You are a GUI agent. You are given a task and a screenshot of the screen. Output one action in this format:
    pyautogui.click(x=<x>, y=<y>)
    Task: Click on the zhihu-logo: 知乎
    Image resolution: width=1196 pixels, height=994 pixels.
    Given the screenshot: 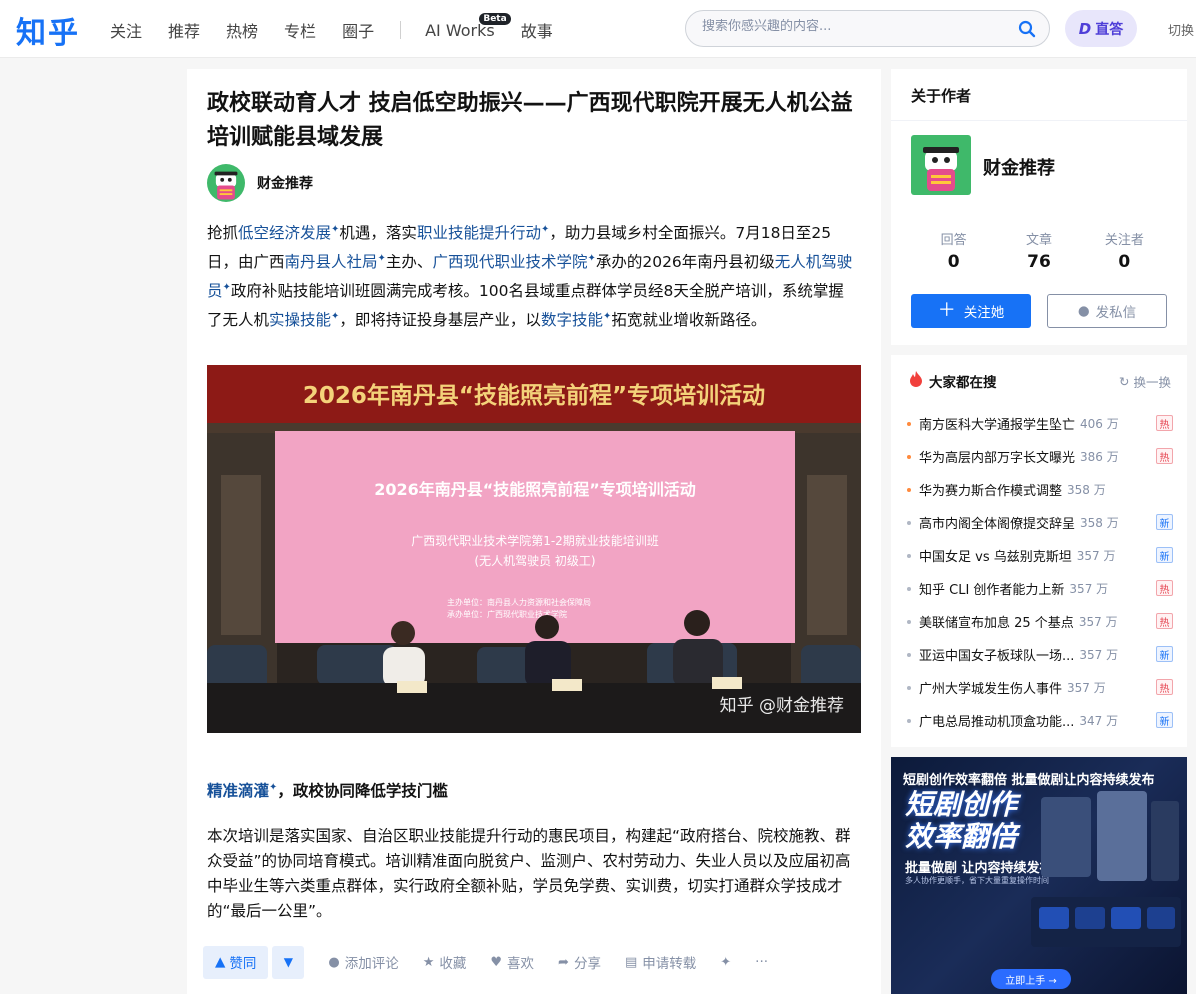 What is the action you would take?
    pyautogui.click(x=48, y=30)
    